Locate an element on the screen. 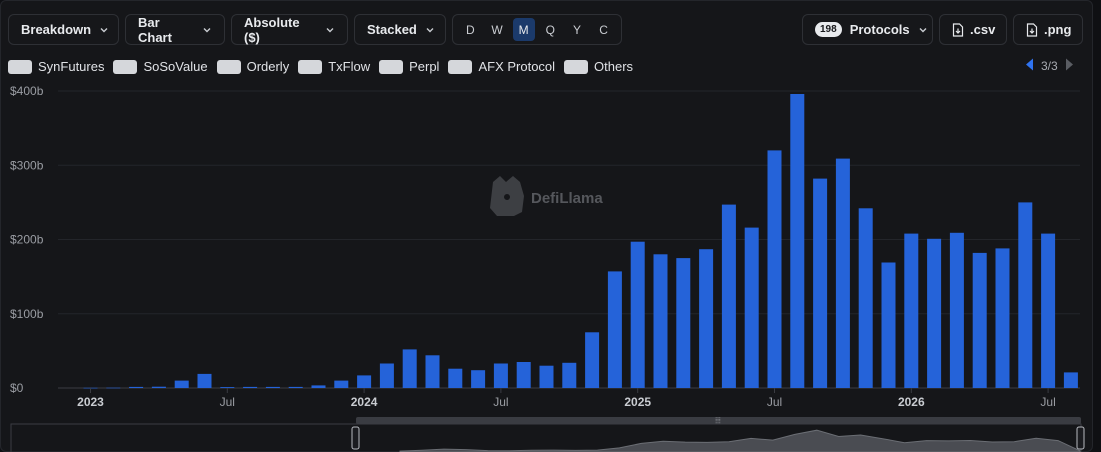 The width and height of the screenshot is (1101, 452). y-tick-label: $200b is located at coordinates (27, 240).